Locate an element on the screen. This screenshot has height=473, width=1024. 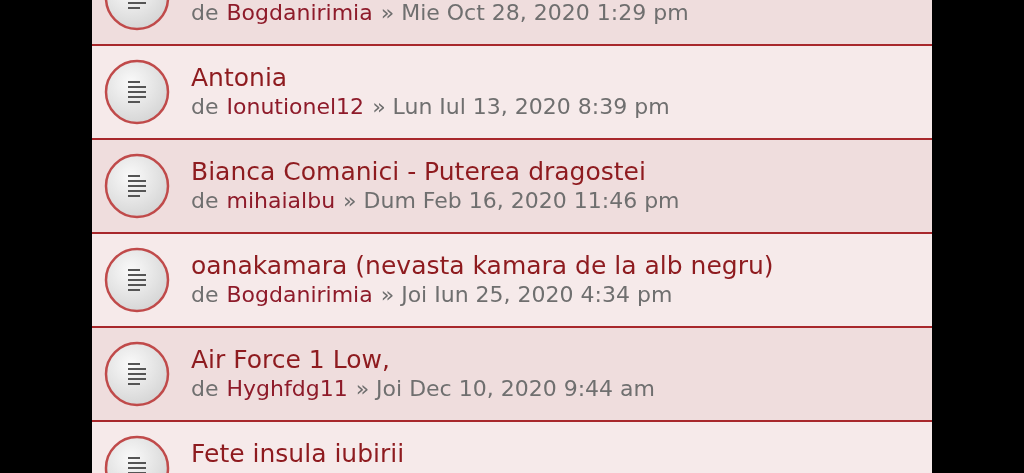
topic-title-link: Air Force 1 Low, is located at coordinates (423, 360).